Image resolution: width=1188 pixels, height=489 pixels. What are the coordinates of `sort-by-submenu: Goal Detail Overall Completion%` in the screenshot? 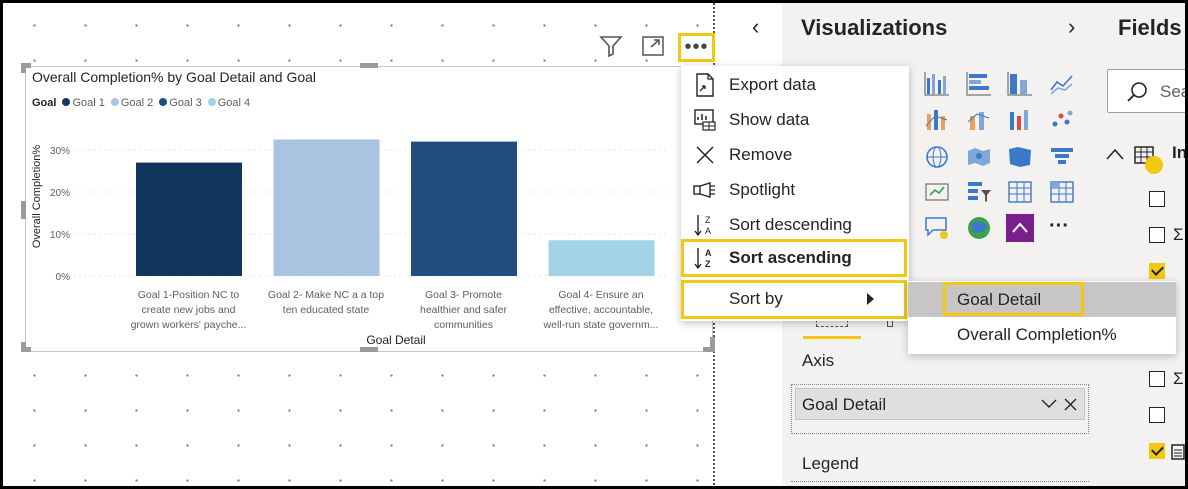 It's located at (1042, 317).